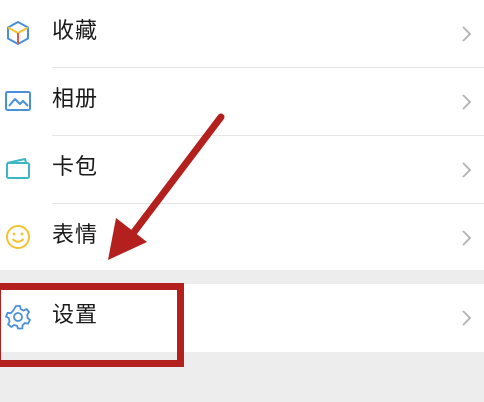  I want to click on album-picture-icon, so click(18, 101).